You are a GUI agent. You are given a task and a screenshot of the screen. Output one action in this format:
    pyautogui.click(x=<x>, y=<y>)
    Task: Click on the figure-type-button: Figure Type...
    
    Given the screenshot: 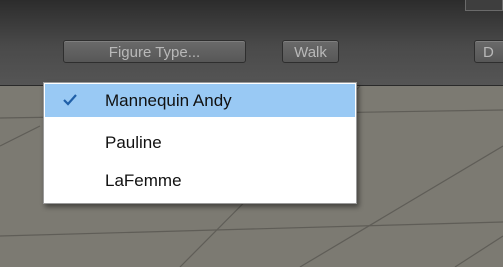 What is the action you would take?
    pyautogui.click(x=154, y=51)
    